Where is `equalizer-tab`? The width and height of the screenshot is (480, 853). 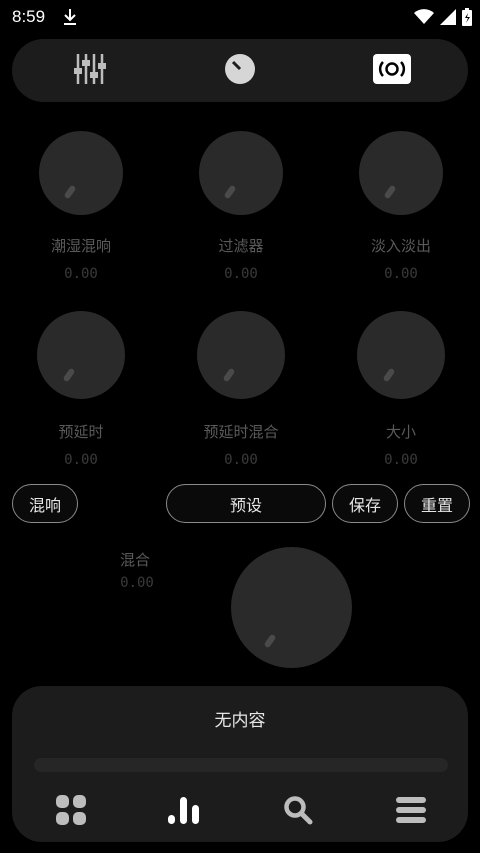 equalizer-tab is located at coordinates (90, 71).